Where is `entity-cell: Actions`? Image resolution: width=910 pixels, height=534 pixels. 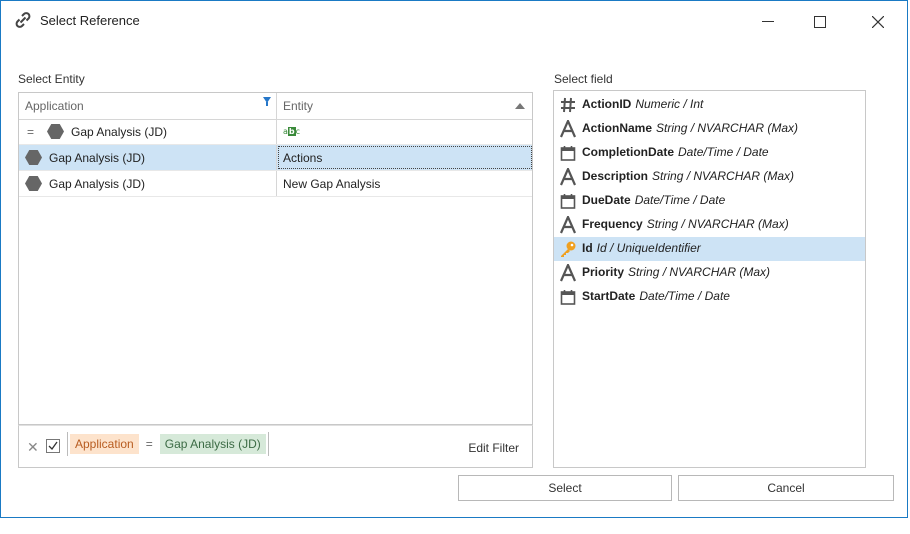 entity-cell: Actions is located at coordinates (303, 158).